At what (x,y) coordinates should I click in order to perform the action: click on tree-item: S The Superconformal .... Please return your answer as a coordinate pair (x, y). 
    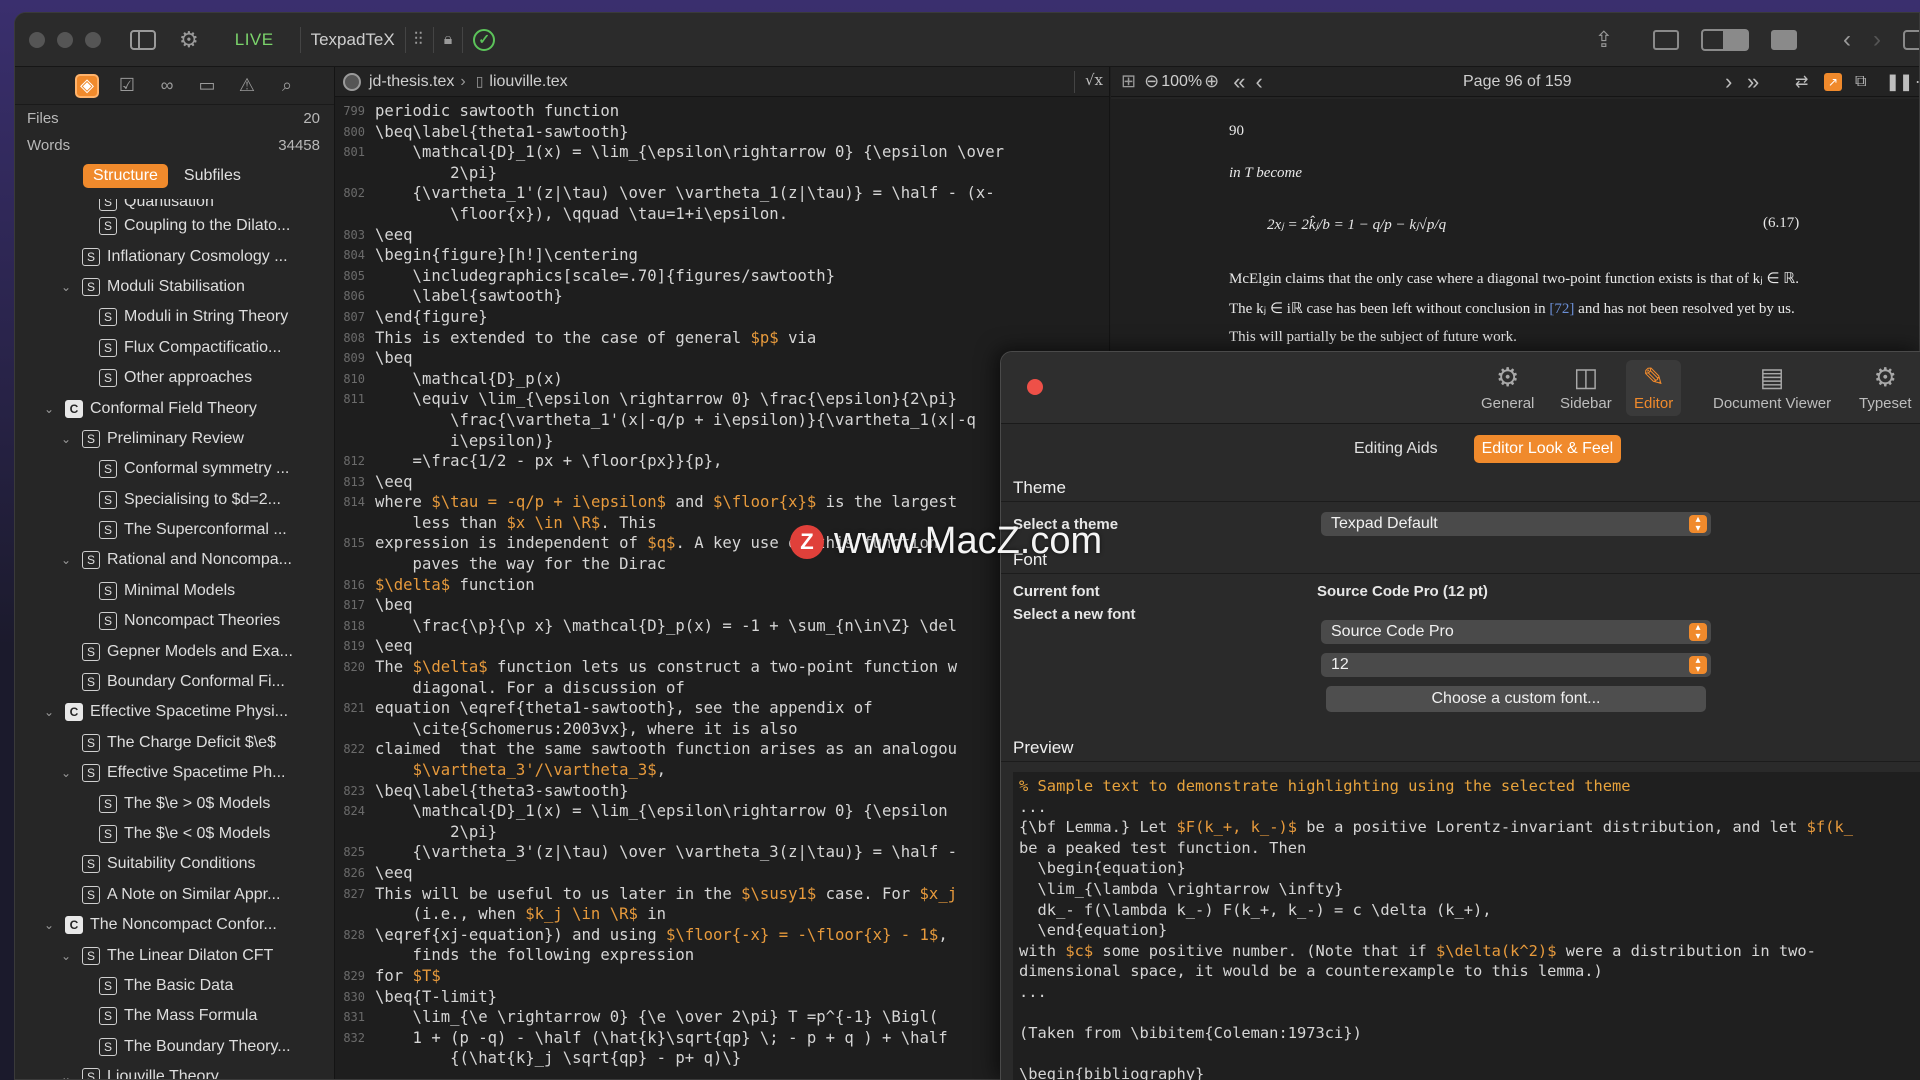
    Looking at the image, I should click on (174, 530).